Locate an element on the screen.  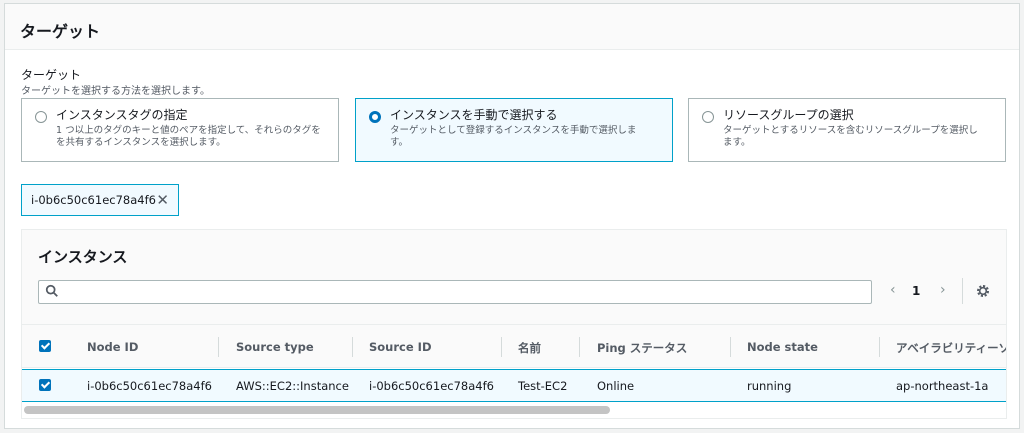
tile-description-cont: ます。 is located at coordinates (737, 142).